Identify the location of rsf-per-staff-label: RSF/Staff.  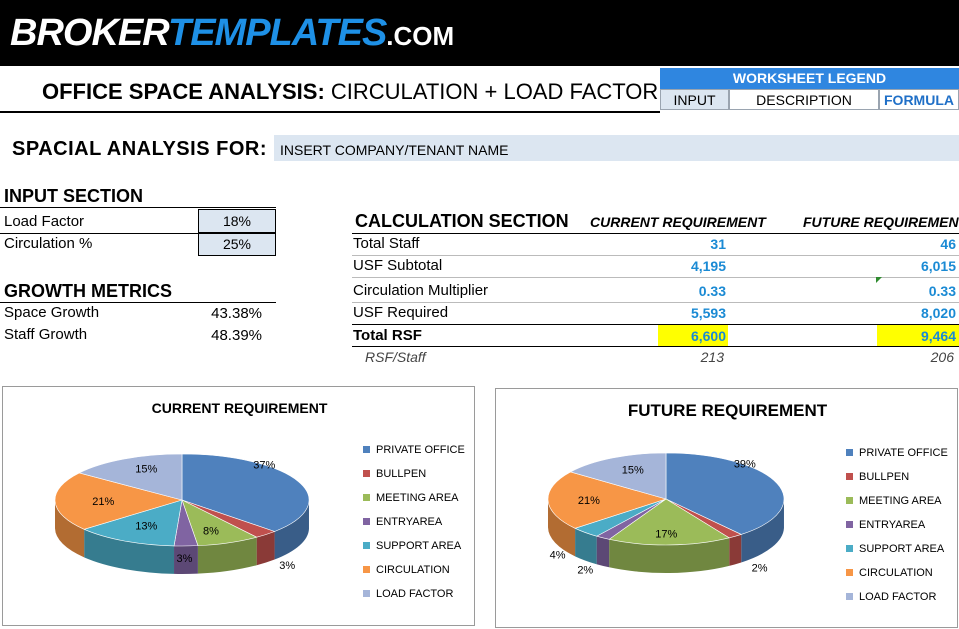
(395, 357).